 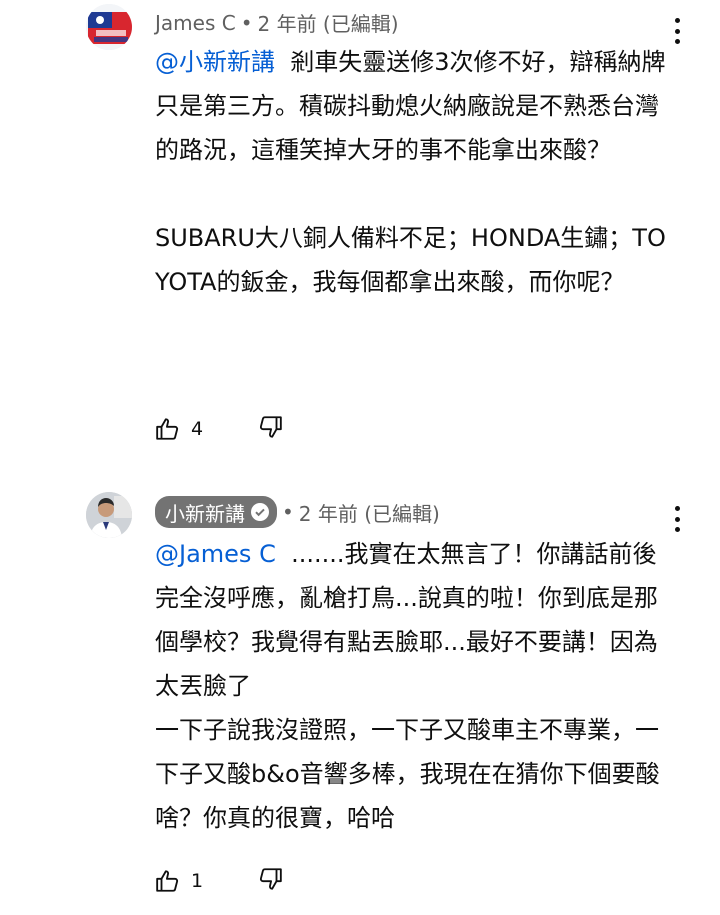 I want to click on comment-actions: 1, so click(x=218, y=881).